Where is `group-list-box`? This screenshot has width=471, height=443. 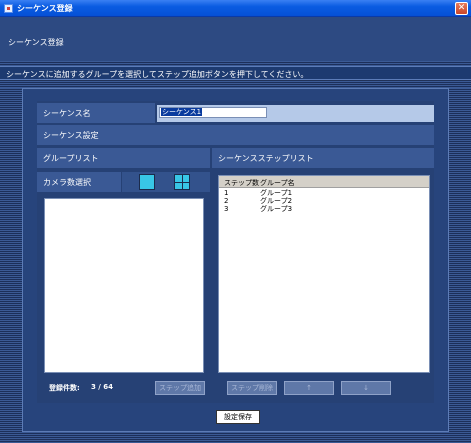
group-list-box is located at coordinates (124, 285).